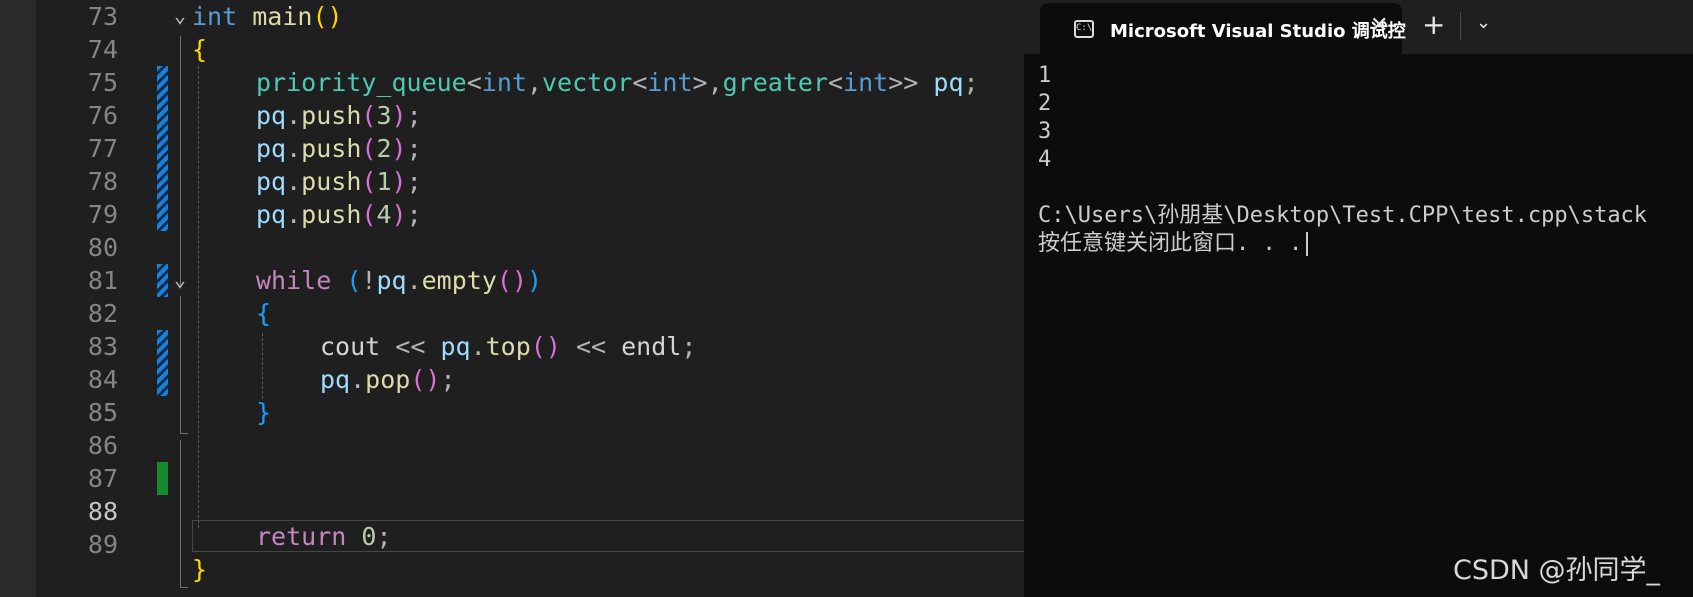 The height and width of the screenshot is (597, 1693). What do you see at coordinates (102, 346) in the screenshot?
I see `line-number: 83` at bounding box center [102, 346].